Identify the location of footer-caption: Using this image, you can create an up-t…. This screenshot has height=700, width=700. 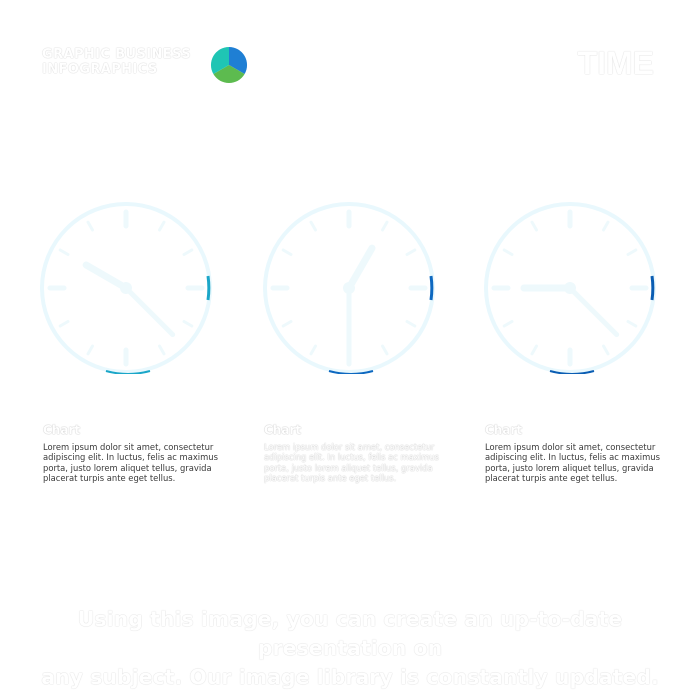
(350, 648).